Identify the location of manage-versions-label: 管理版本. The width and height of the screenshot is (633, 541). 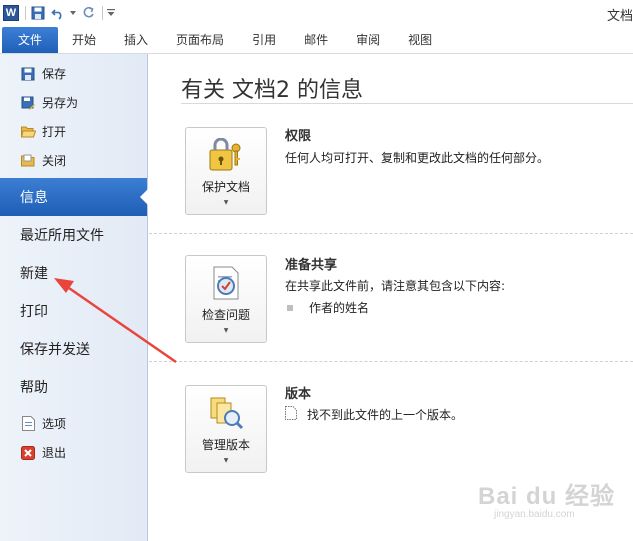
(225, 445).